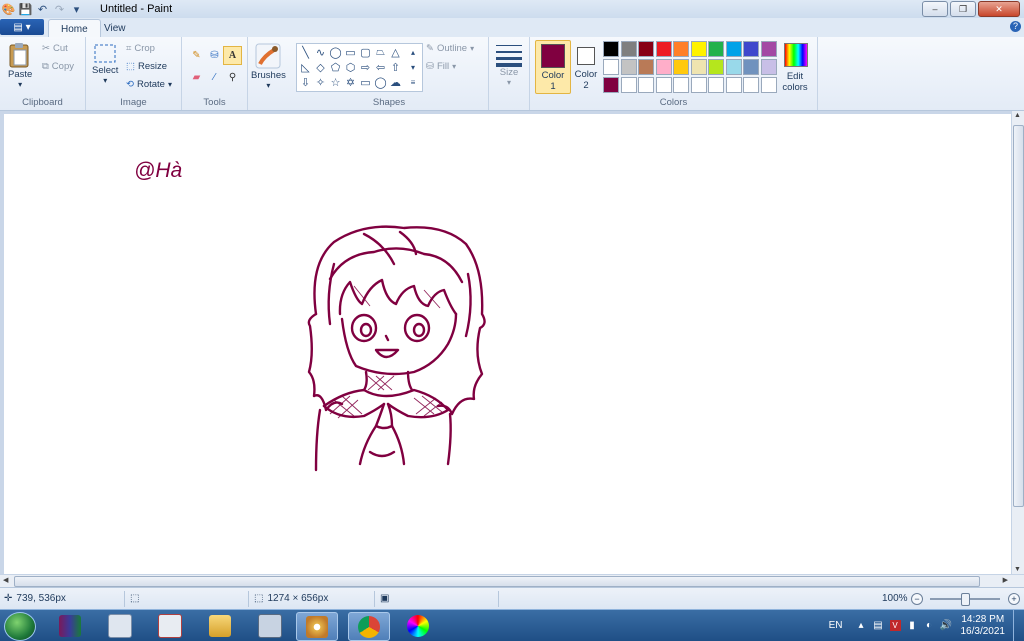 The width and height of the screenshot is (1024, 641). What do you see at coordinates (795, 67) in the screenshot?
I see `edit-colors-button: Edit colors` at bounding box center [795, 67].